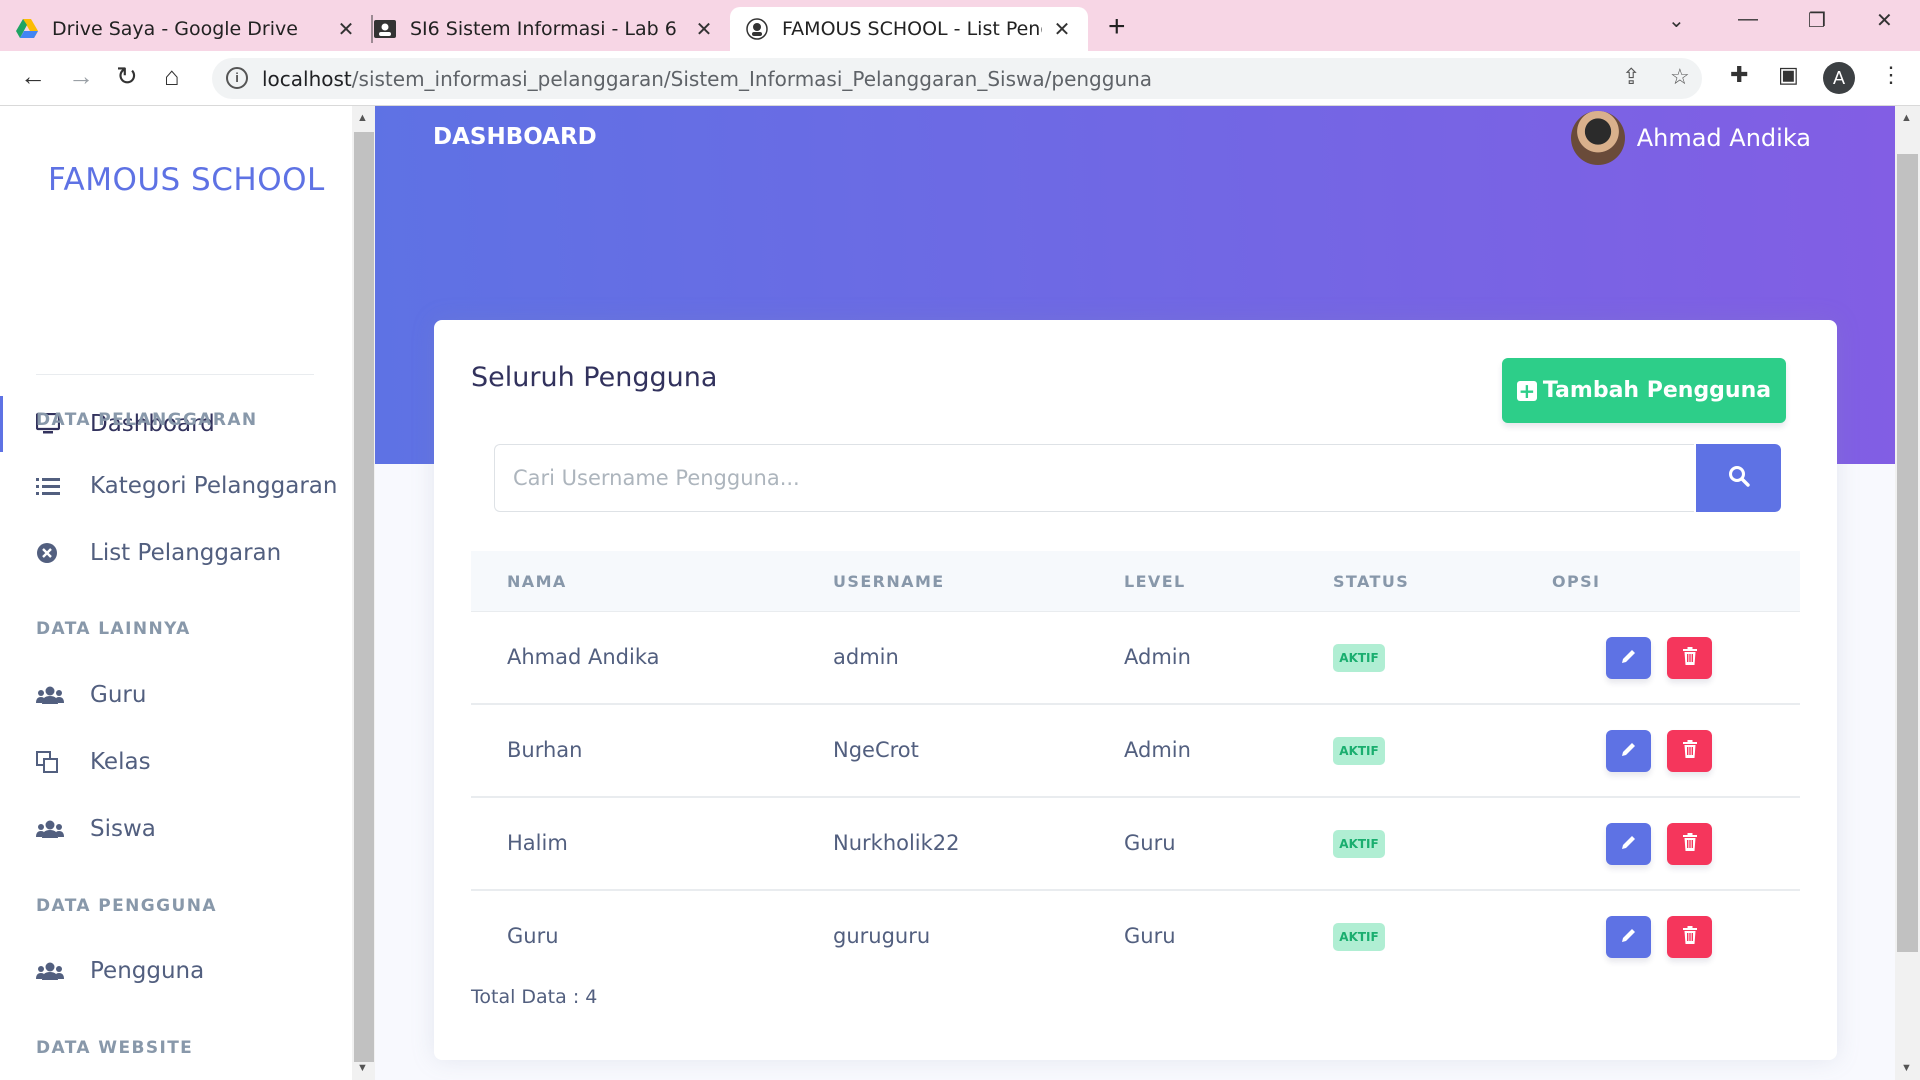 This screenshot has height=1080, width=1920. What do you see at coordinates (1676, 20) in the screenshot?
I see `tab-search-chevron-down-icon: ⌄` at bounding box center [1676, 20].